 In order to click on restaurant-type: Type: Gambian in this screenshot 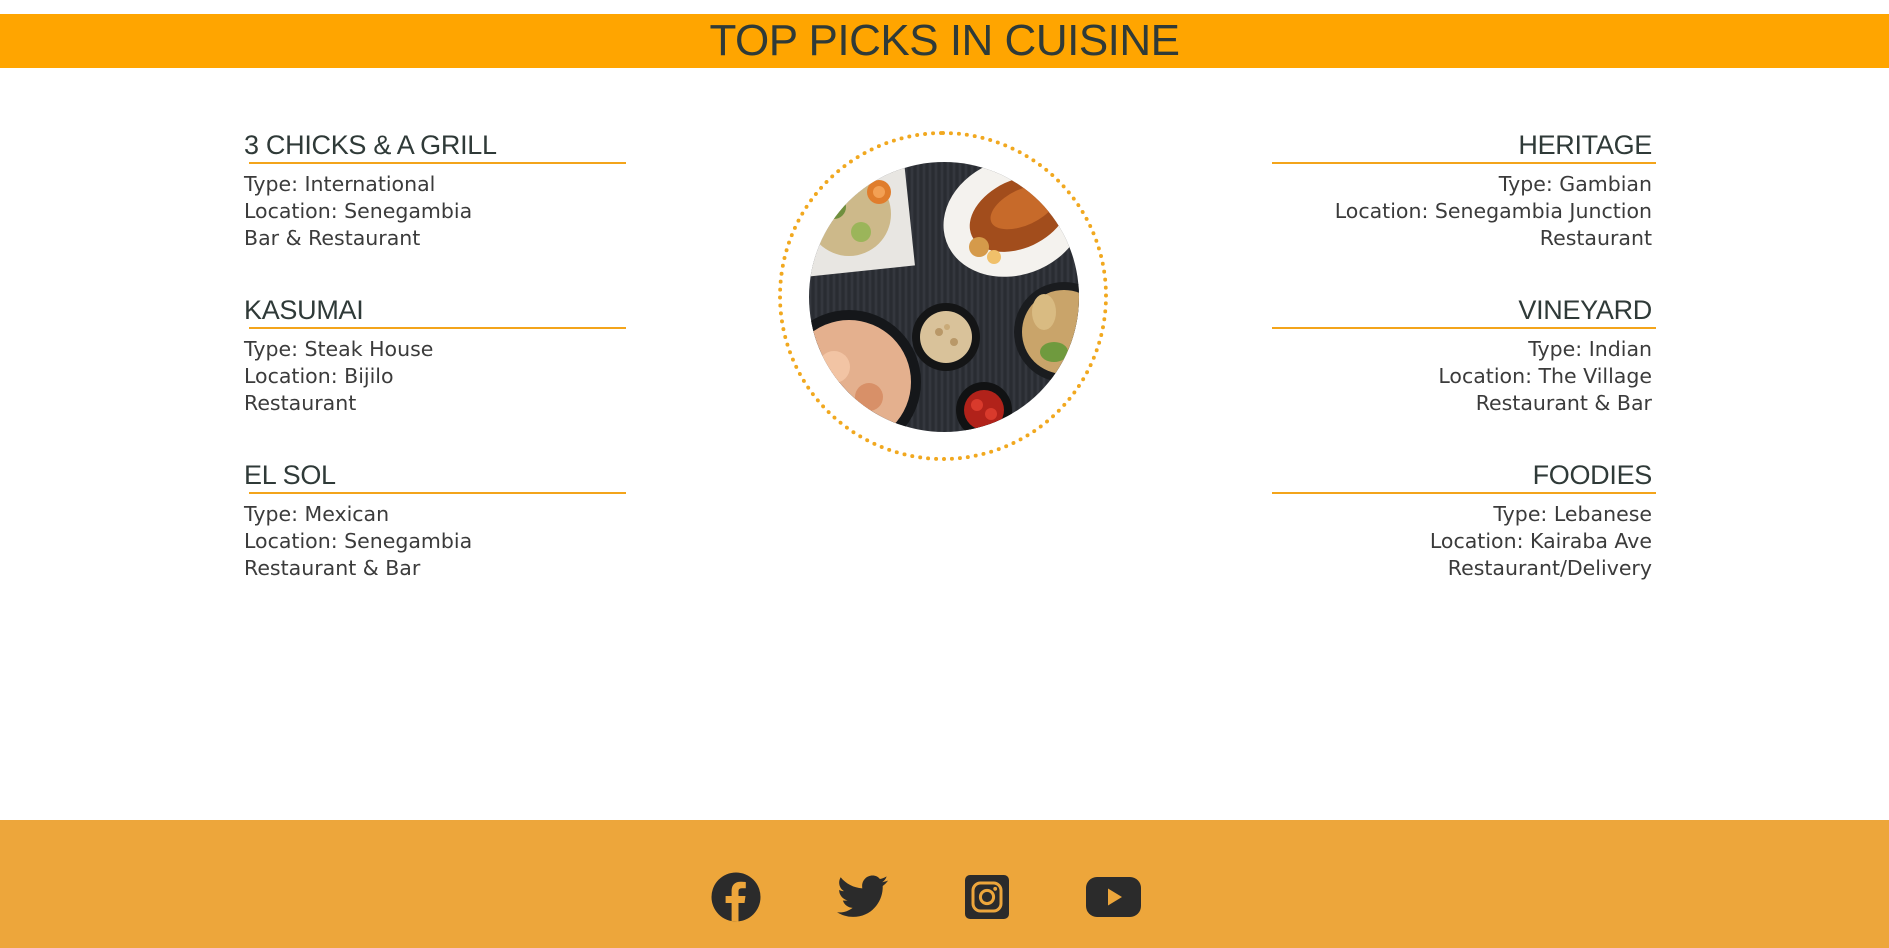, I will do `click(1575, 184)`.